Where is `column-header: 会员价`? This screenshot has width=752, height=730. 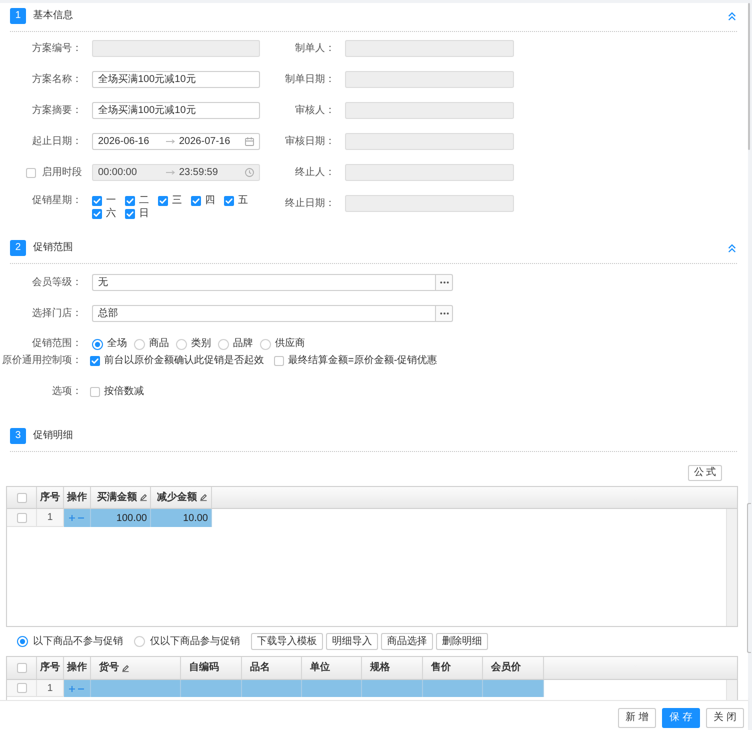 column-header: 会员价 is located at coordinates (506, 668).